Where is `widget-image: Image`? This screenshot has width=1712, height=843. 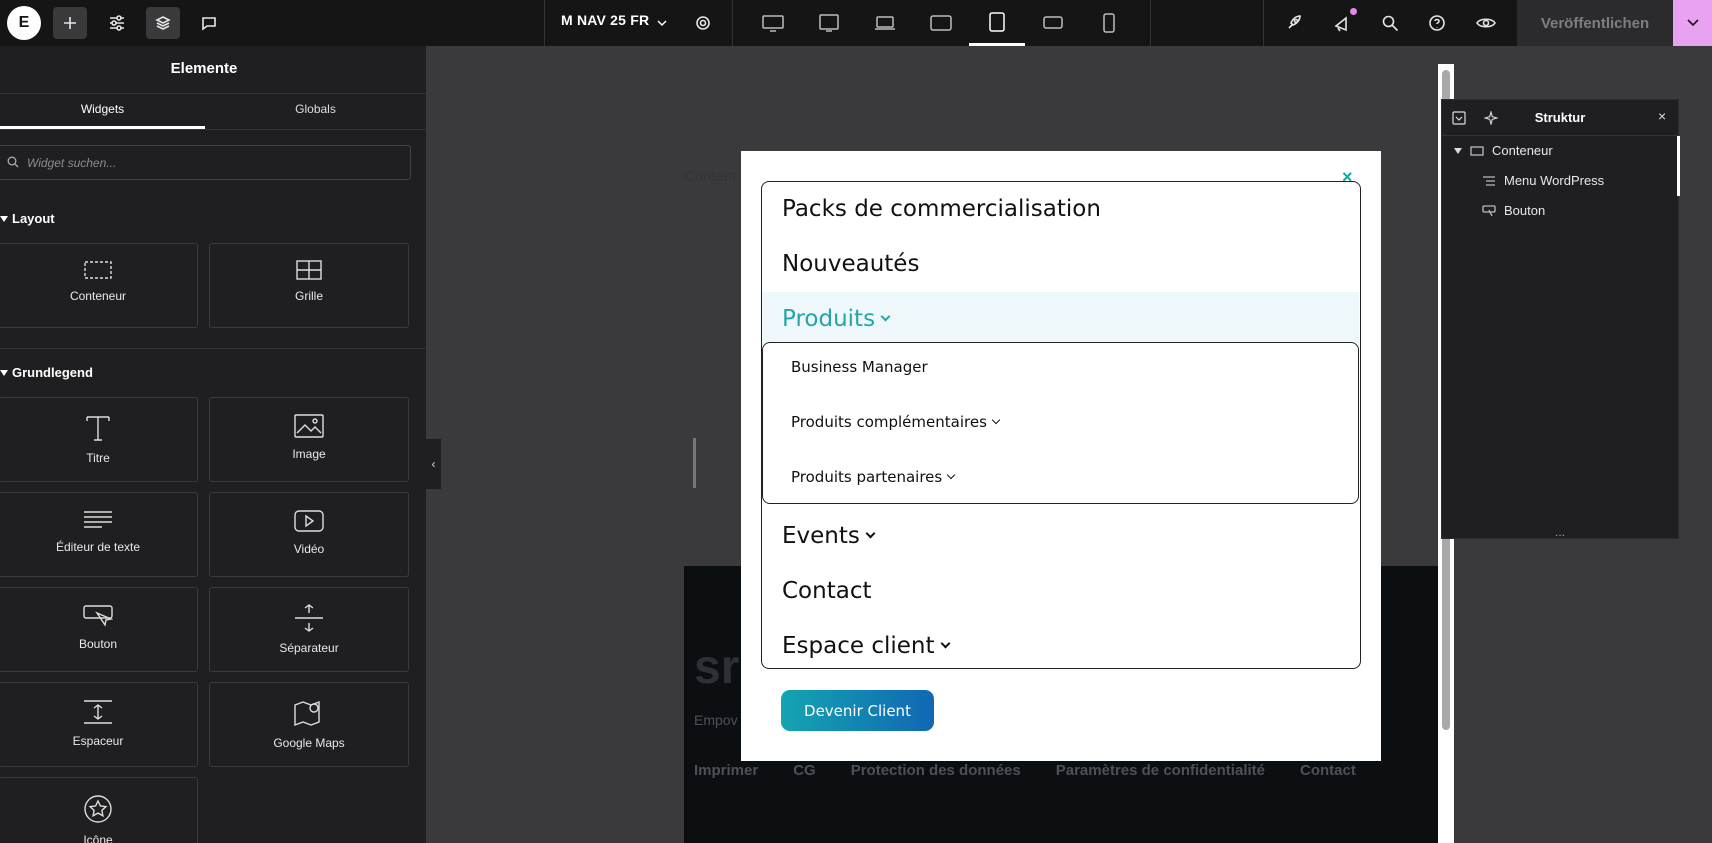 widget-image: Image is located at coordinates (309, 439).